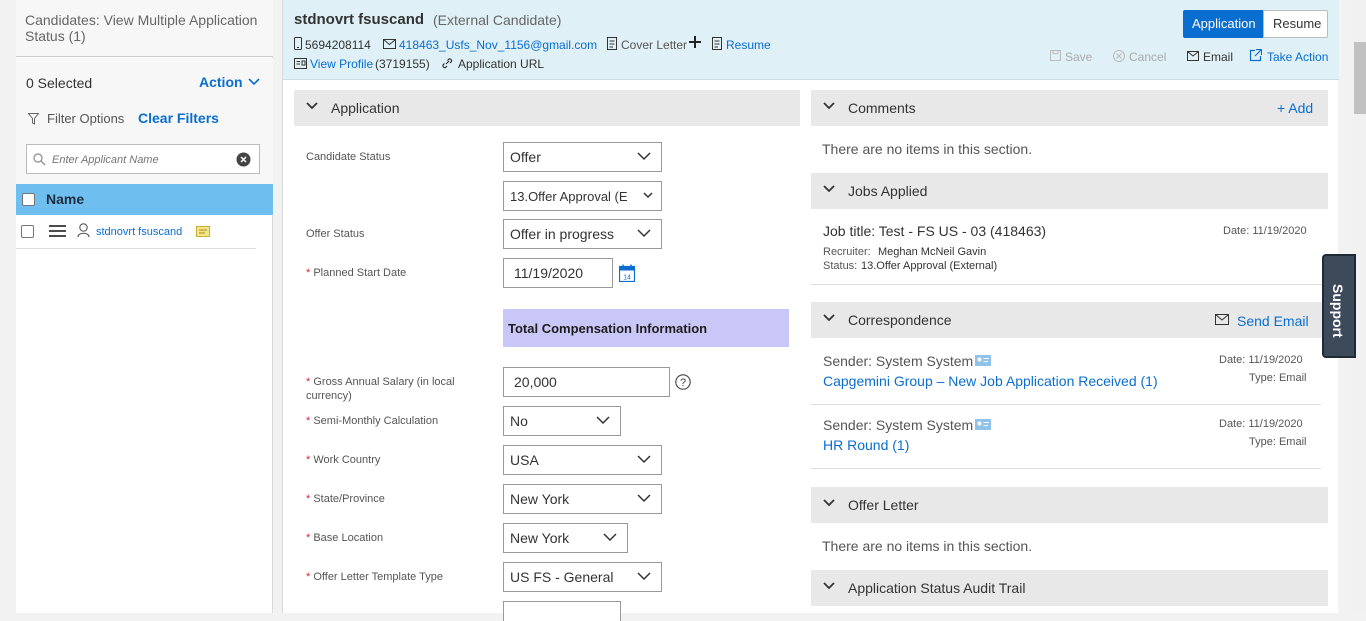  Describe the element at coordinates (335, 234) in the screenshot. I see `offer-status-label: Offer Status` at that location.